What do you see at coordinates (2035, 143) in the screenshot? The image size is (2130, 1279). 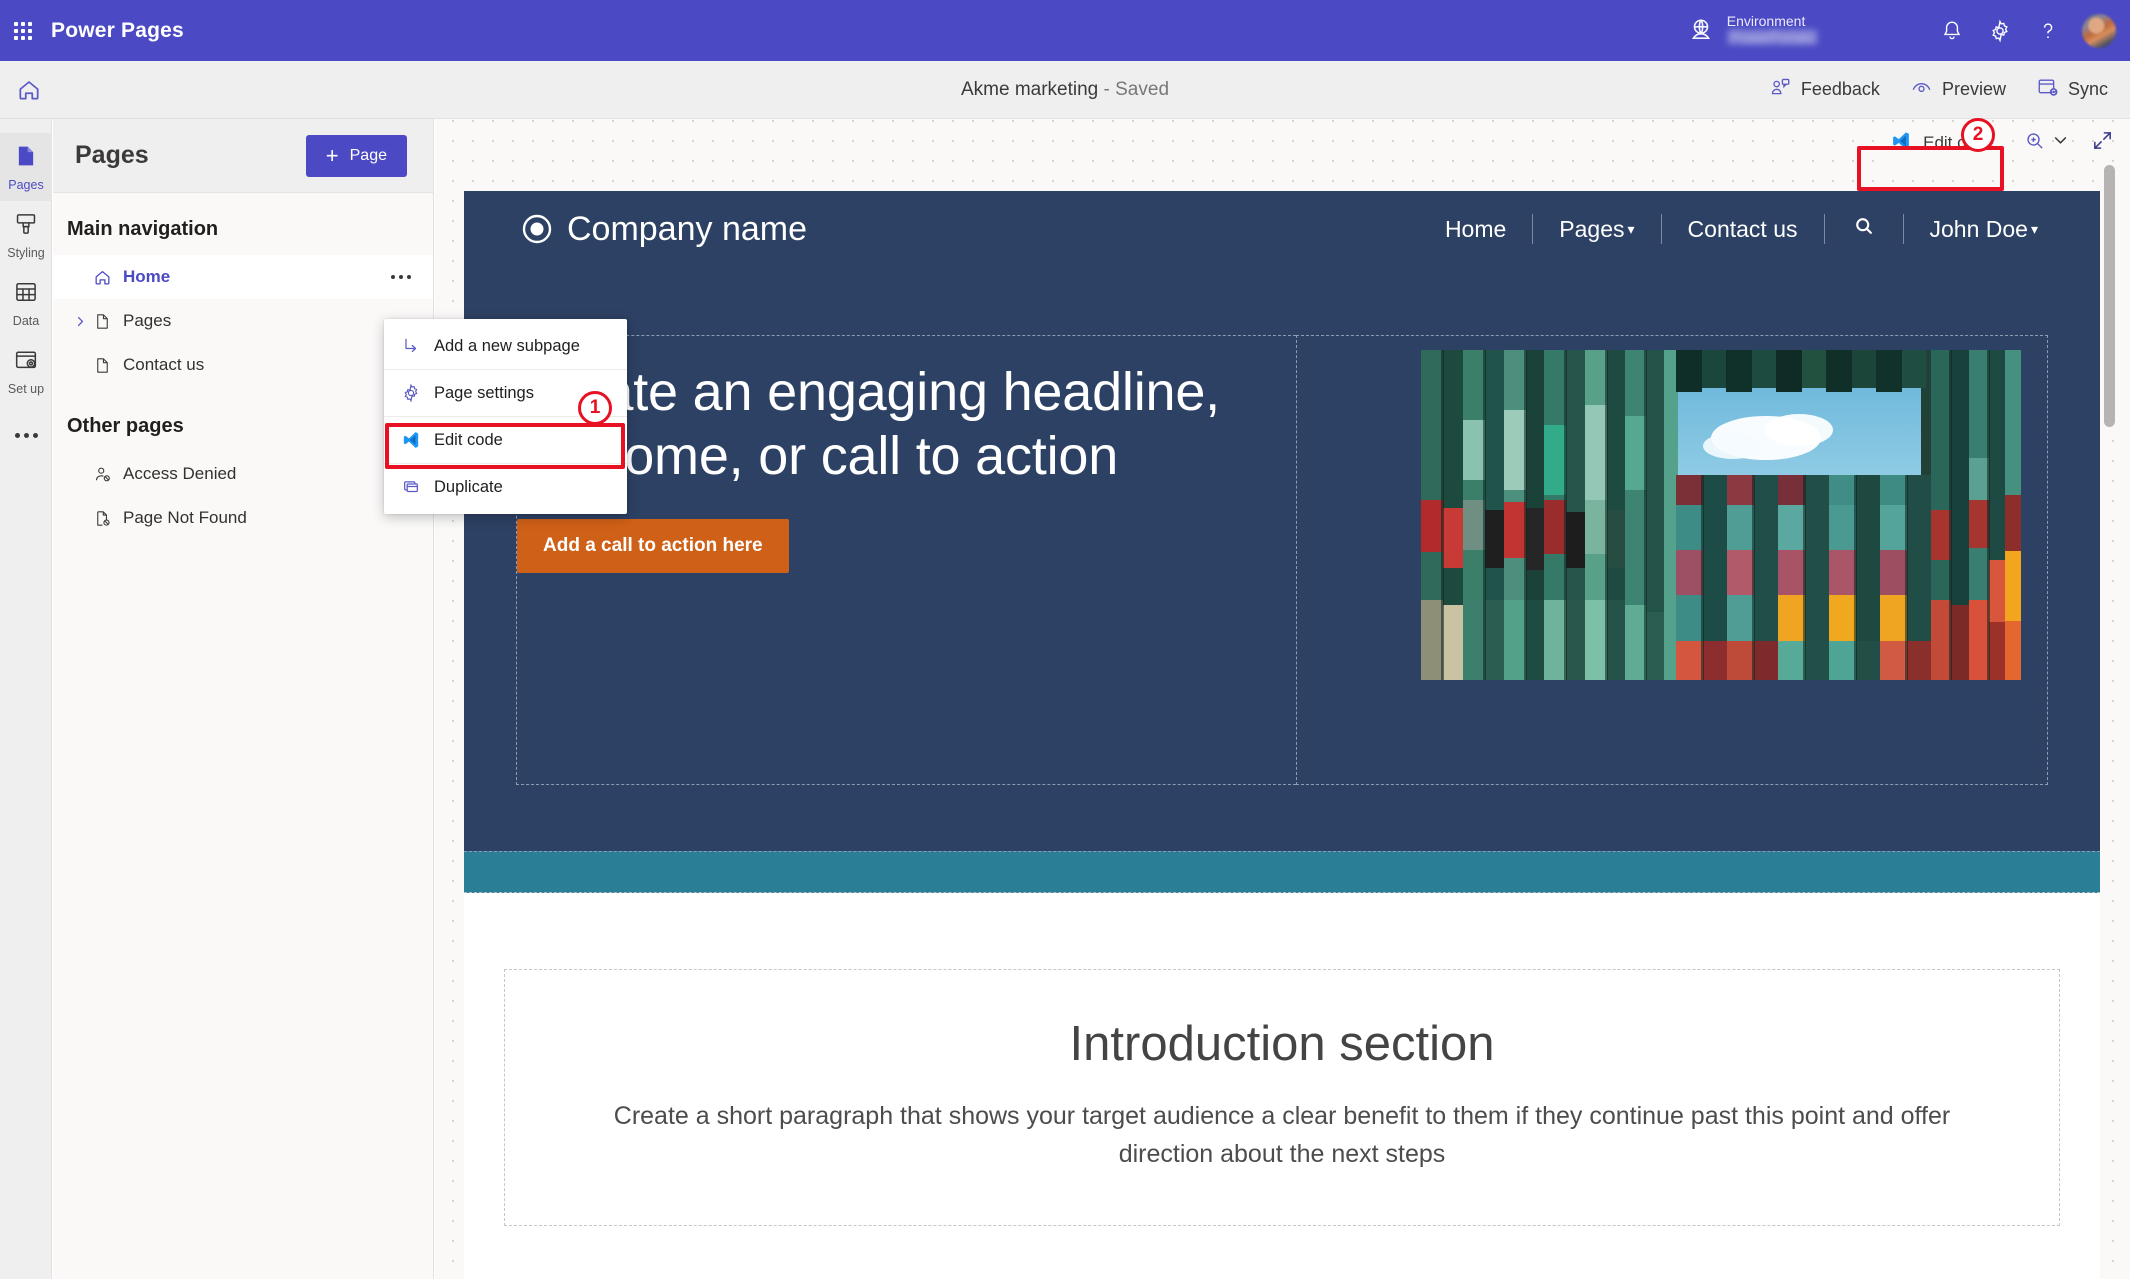 I see `zoom-in-magnifier-icon` at bounding box center [2035, 143].